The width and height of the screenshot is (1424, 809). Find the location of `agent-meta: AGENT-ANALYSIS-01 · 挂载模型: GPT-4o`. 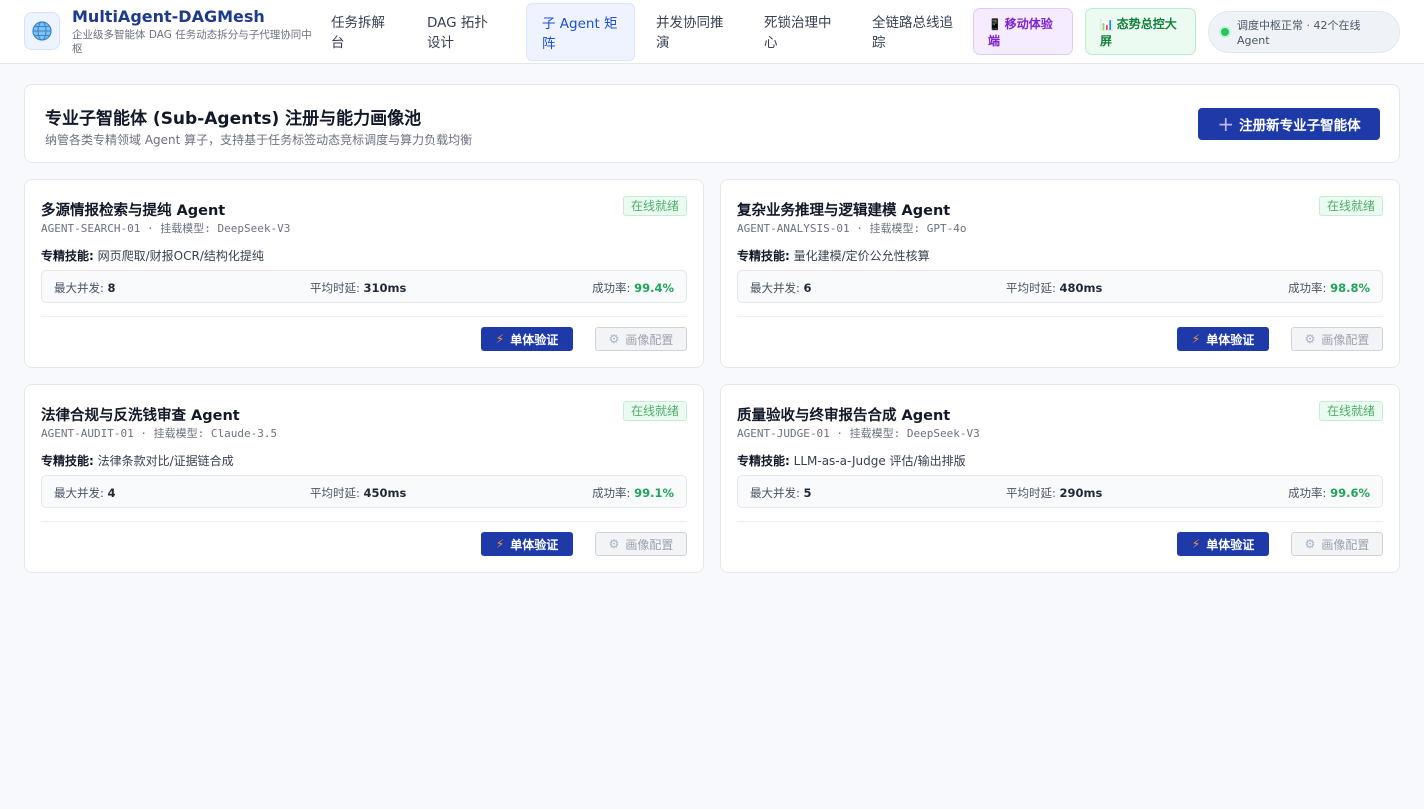

agent-meta: AGENT-ANALYSIS-01 · 挂载模型: GPT-4o is located at coordinates (851, 228).